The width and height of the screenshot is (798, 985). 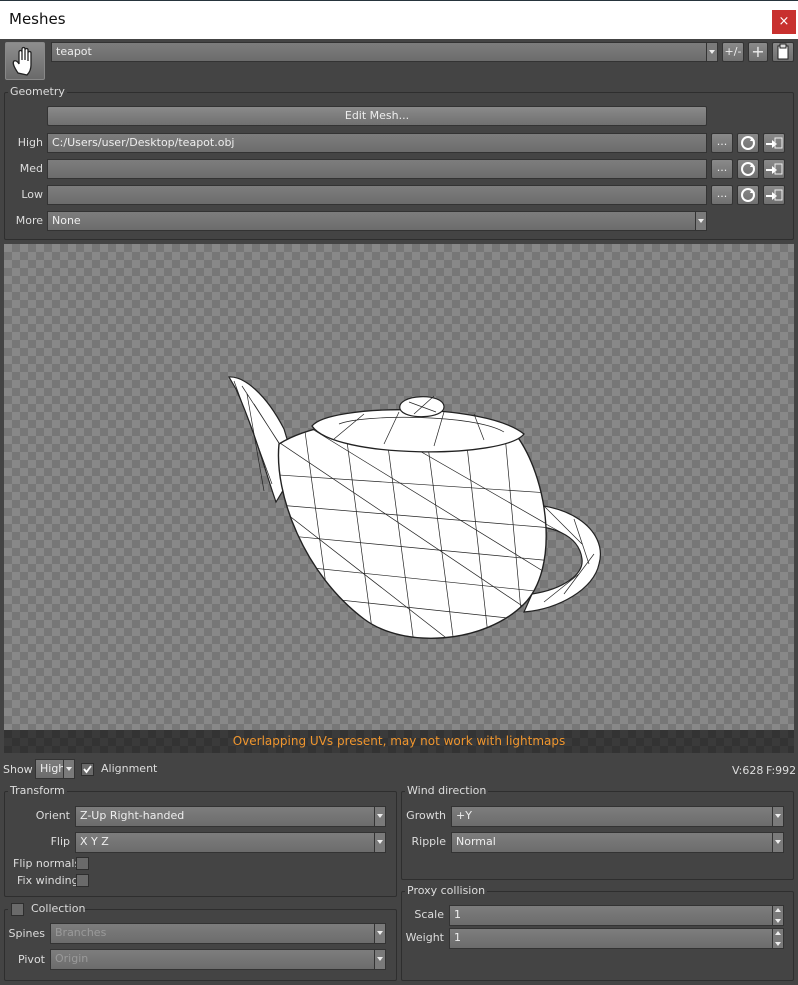 I want to click on clipboard-icon, so click(x=783, y=51).